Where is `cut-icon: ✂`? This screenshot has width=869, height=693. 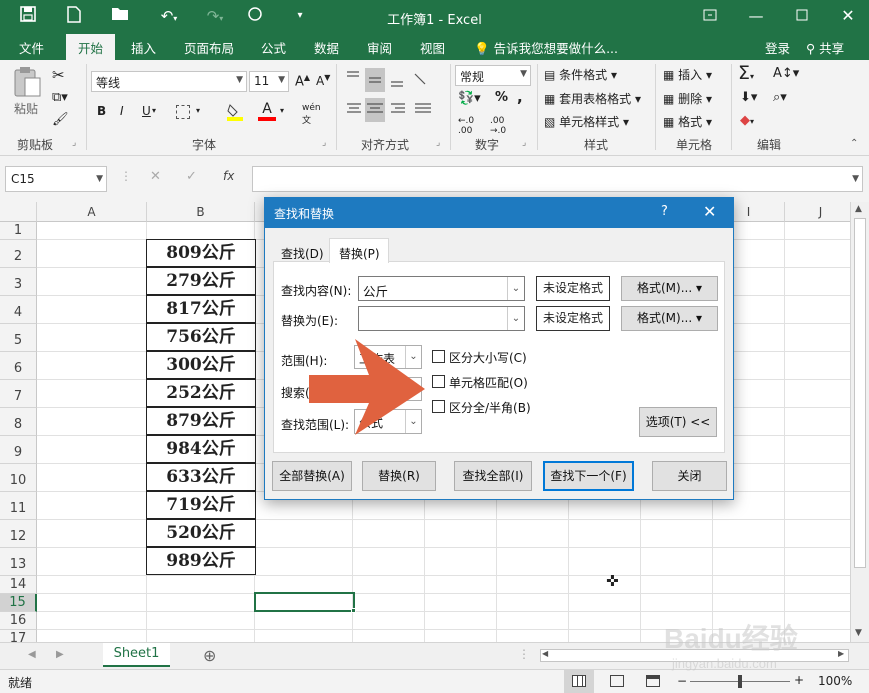
cut-icon: ✂ is located at coordinates (58, 75).